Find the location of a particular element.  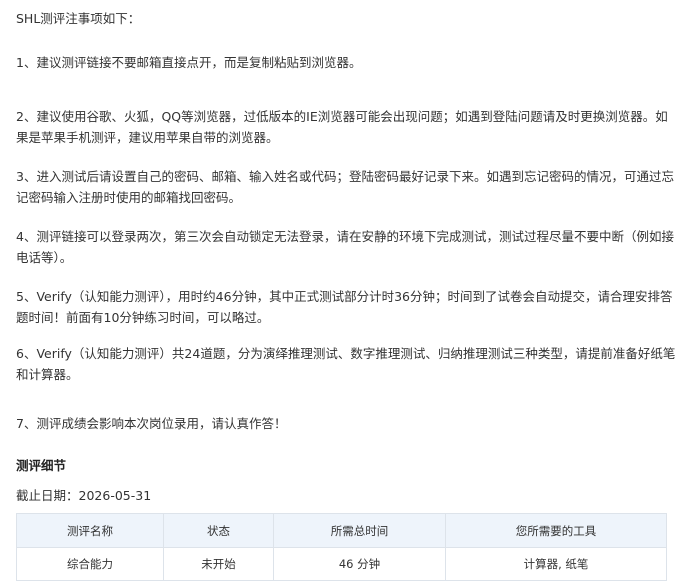

column-header-tools: 您所需要的工具 is located at coordinates (556, 530).